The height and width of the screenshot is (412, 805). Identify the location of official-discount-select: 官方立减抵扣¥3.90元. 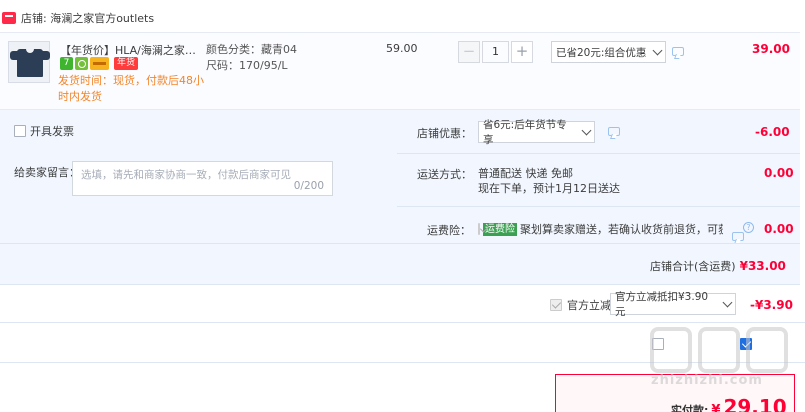
(673, 304).